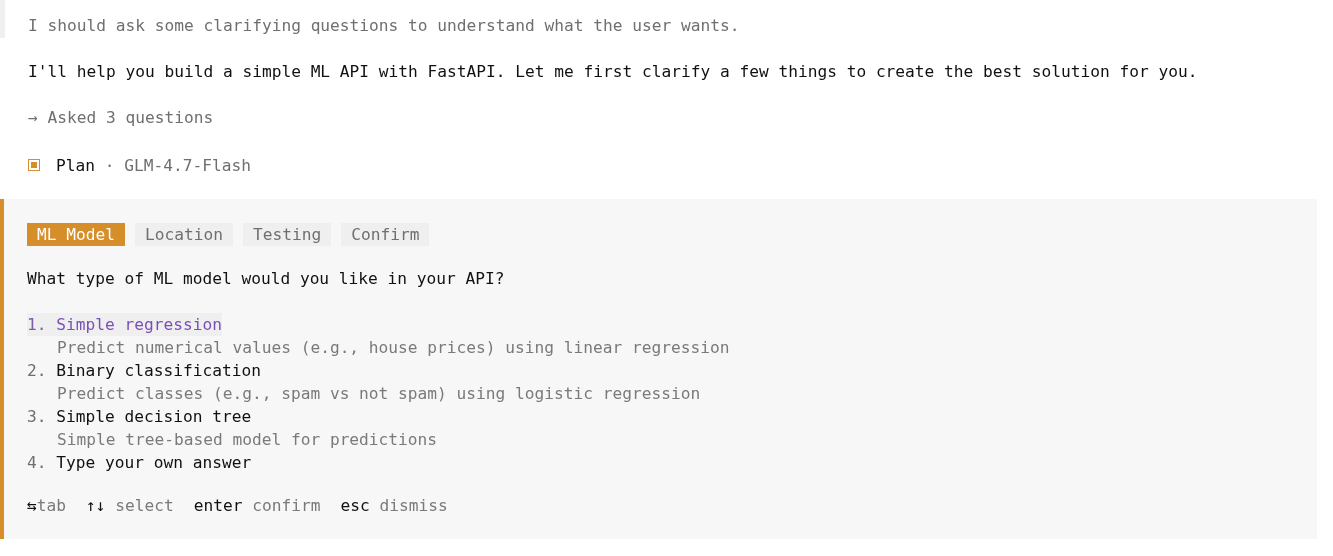  What do you see at coordinates (183, 234) in the screenshot?
I see `tab: Location` at bounding box center [183, 234].